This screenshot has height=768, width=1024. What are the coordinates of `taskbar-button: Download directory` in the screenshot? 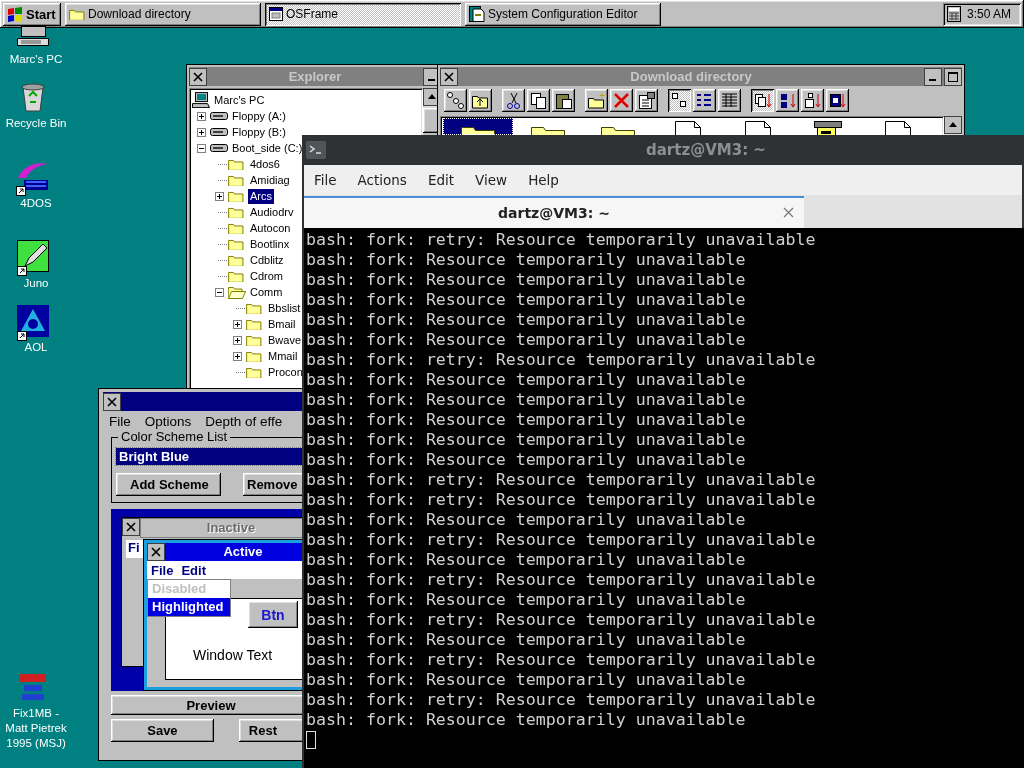 It's located at (163, 14).